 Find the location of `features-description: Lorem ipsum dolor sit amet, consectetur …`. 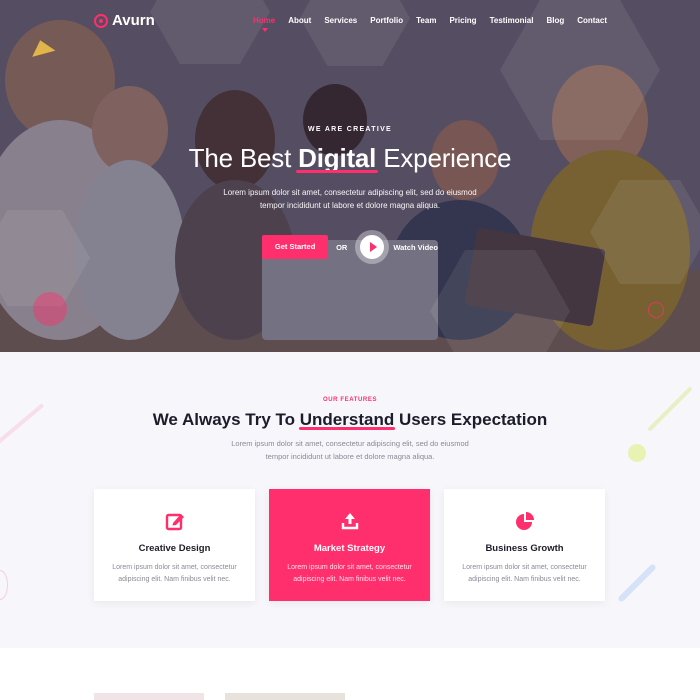

features-description: Lorem ipsum dolor sit amet, consectetur … is located at coordinates (350, 450).